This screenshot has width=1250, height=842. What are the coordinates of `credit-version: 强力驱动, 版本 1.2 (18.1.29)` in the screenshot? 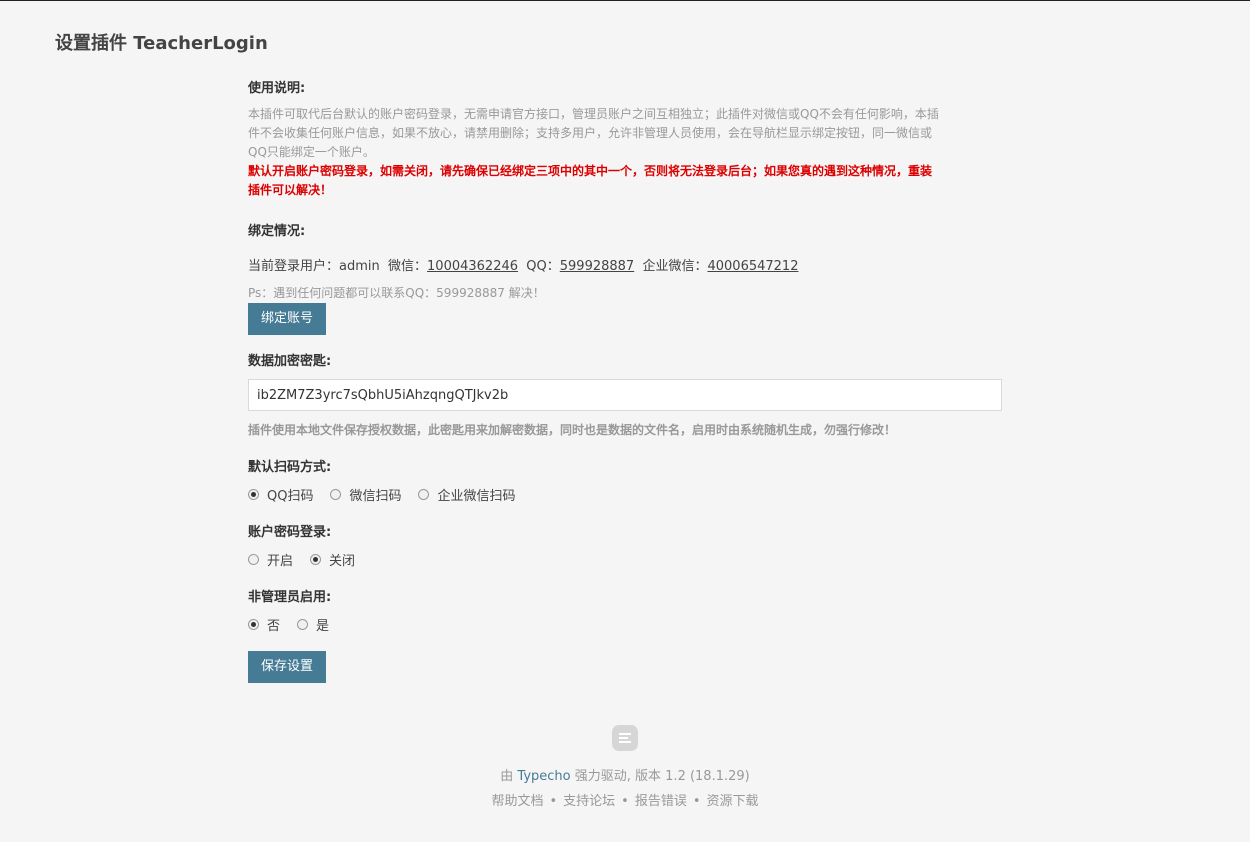 It's located at (662, 776).